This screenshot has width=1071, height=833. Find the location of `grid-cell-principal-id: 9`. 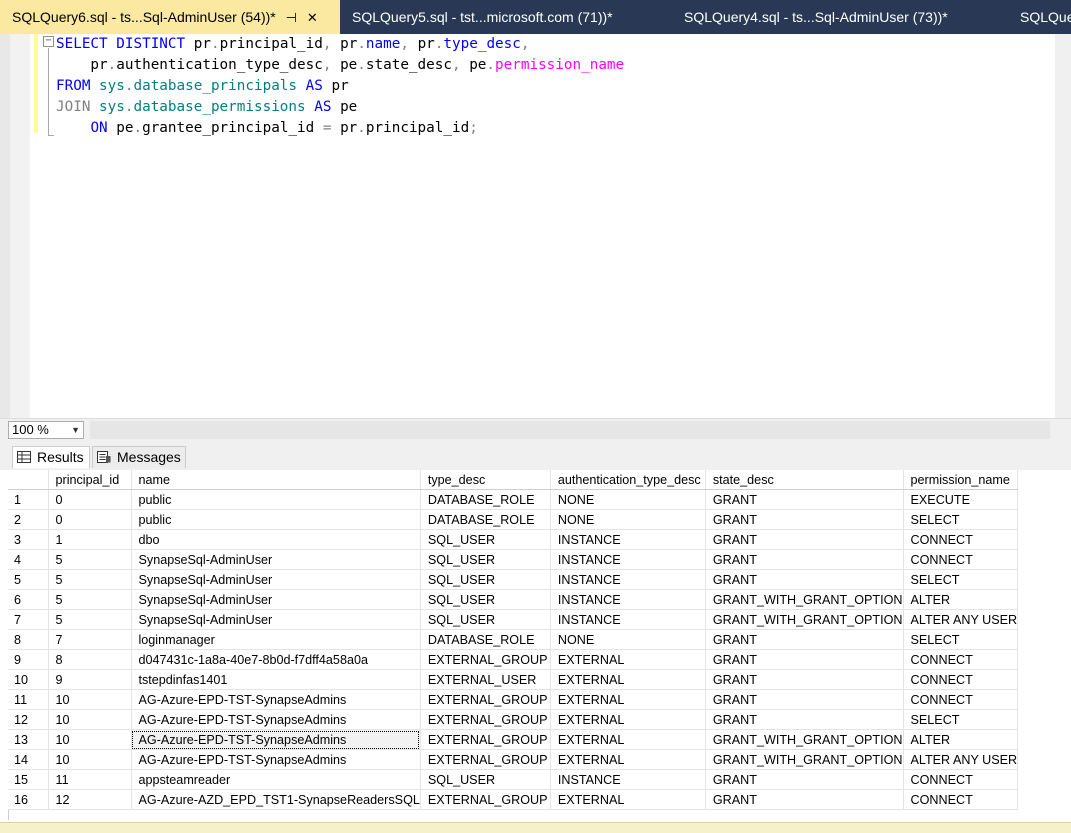

grid-cell-principal-id: 9 is located at coordinates (90, 679).